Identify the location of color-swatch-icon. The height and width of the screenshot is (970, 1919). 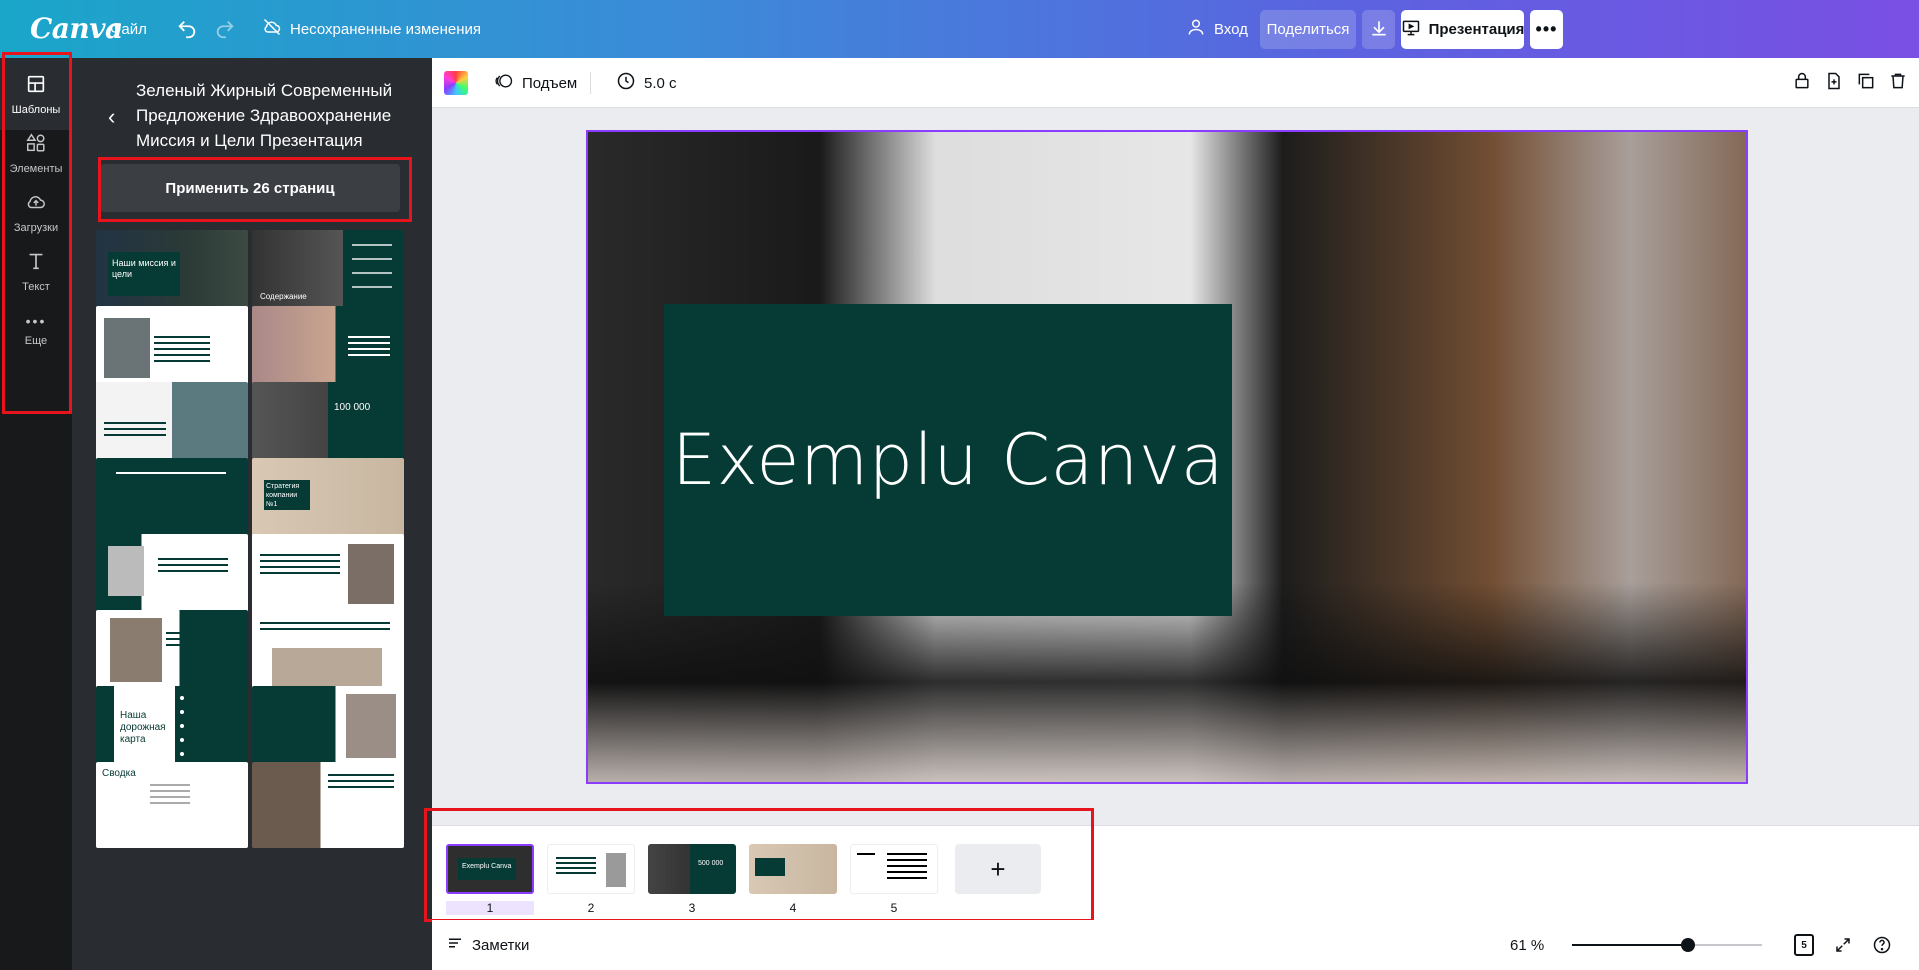
(456, 83).